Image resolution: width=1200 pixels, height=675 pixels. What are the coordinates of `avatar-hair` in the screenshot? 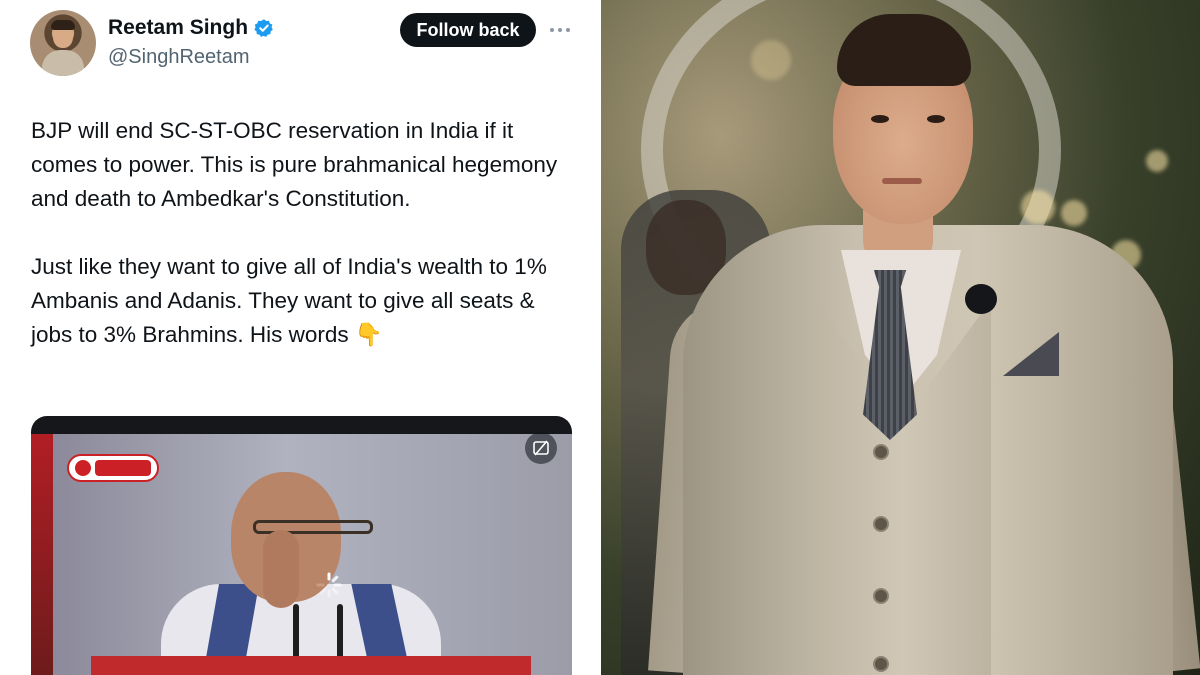 It's located at (63, 25).